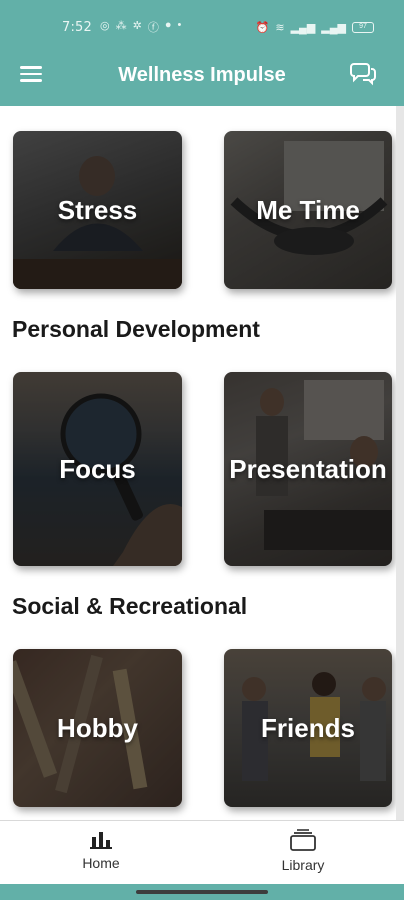 This screenshot has height=900, width=404. I want to click on tile-focus-label: Focus, so click(97, 469).